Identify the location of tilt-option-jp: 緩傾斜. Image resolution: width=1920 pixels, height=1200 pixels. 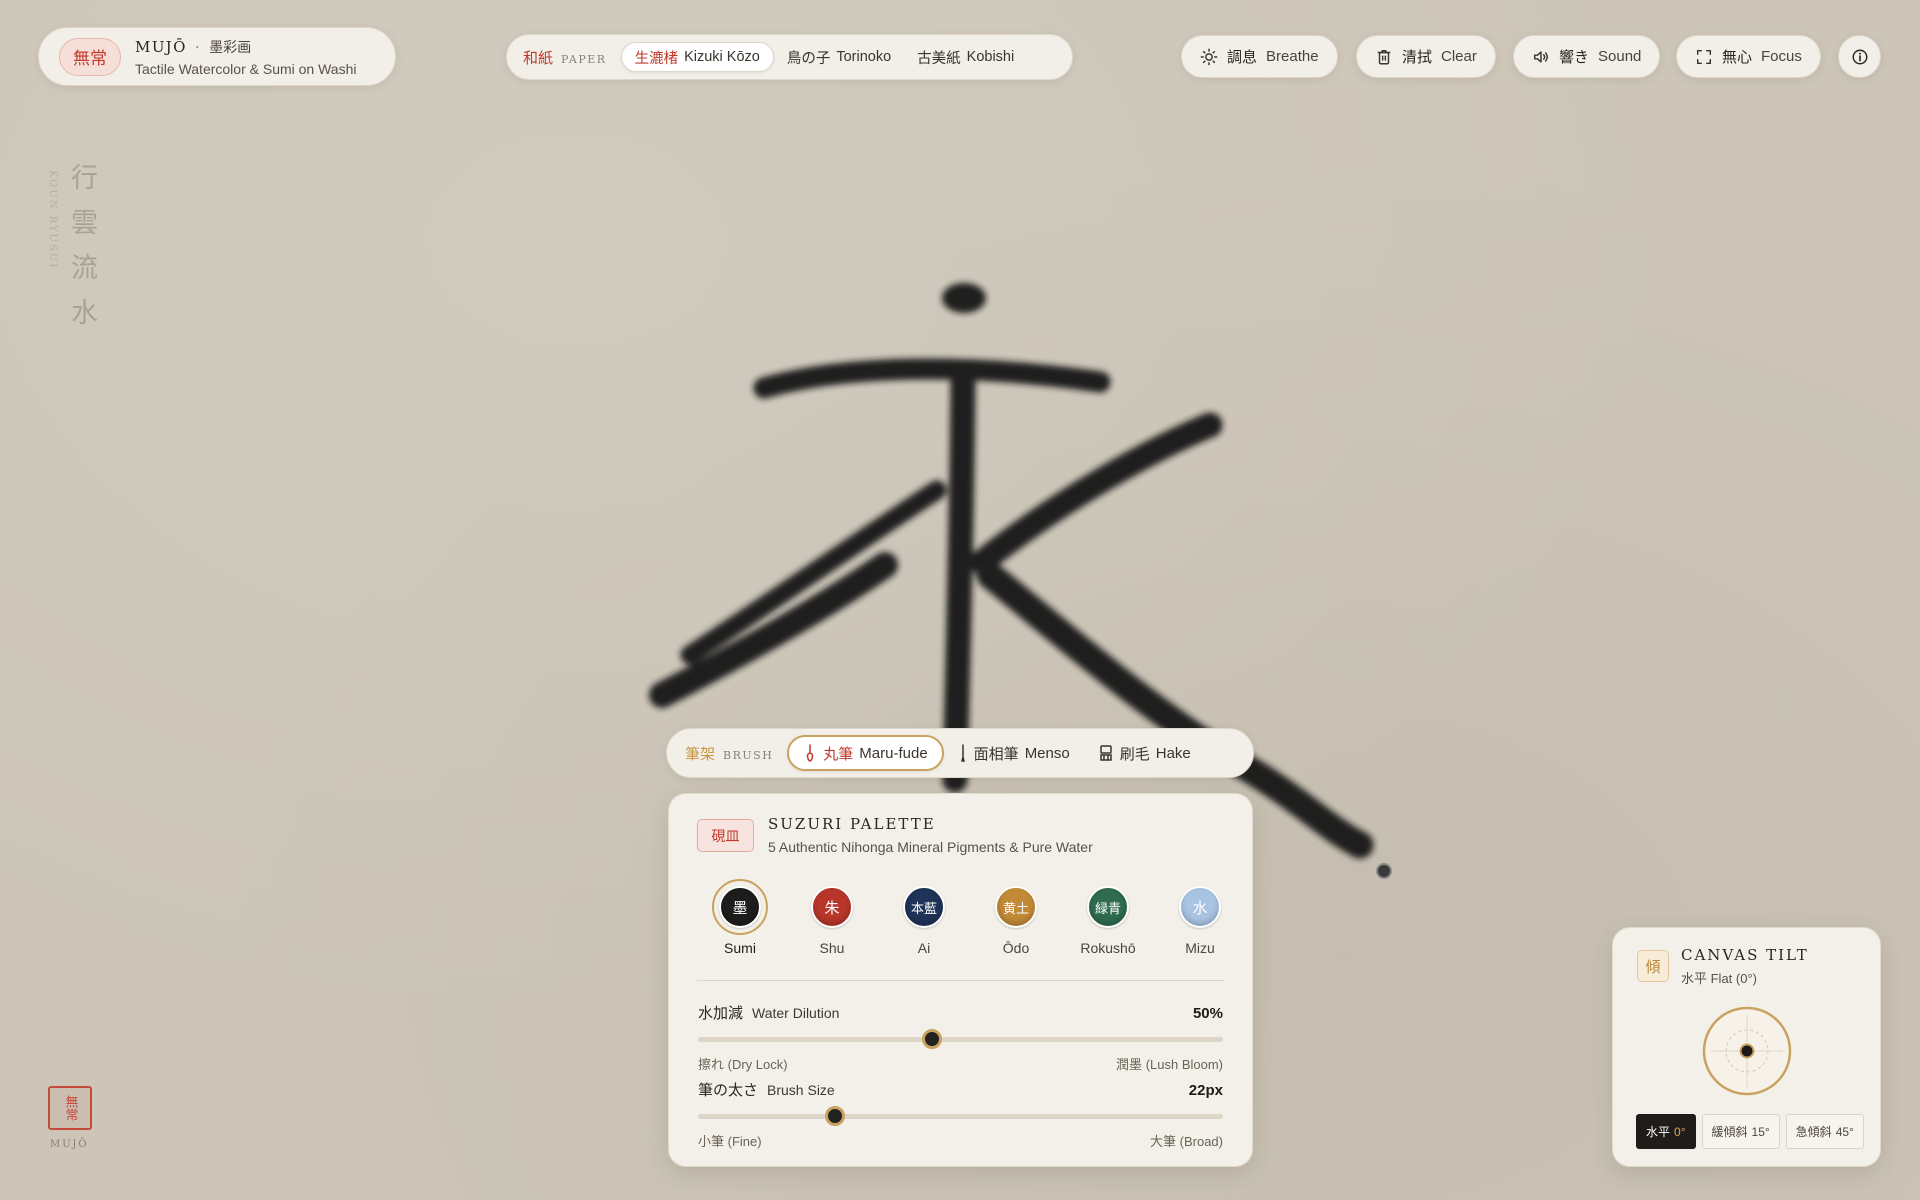
(1729, 1132).